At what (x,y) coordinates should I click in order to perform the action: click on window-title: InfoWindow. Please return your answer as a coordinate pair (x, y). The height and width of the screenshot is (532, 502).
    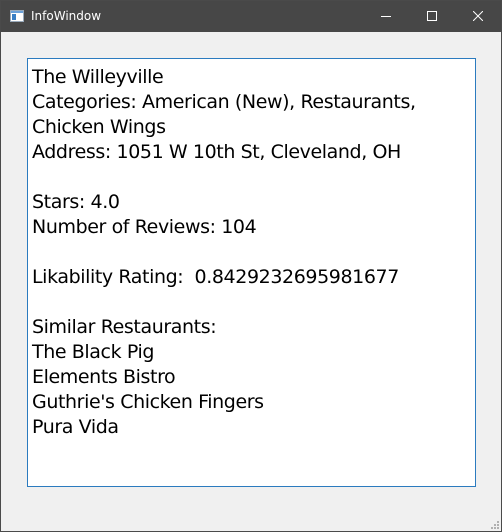
    Looking at the image, I should click on (66, 16).